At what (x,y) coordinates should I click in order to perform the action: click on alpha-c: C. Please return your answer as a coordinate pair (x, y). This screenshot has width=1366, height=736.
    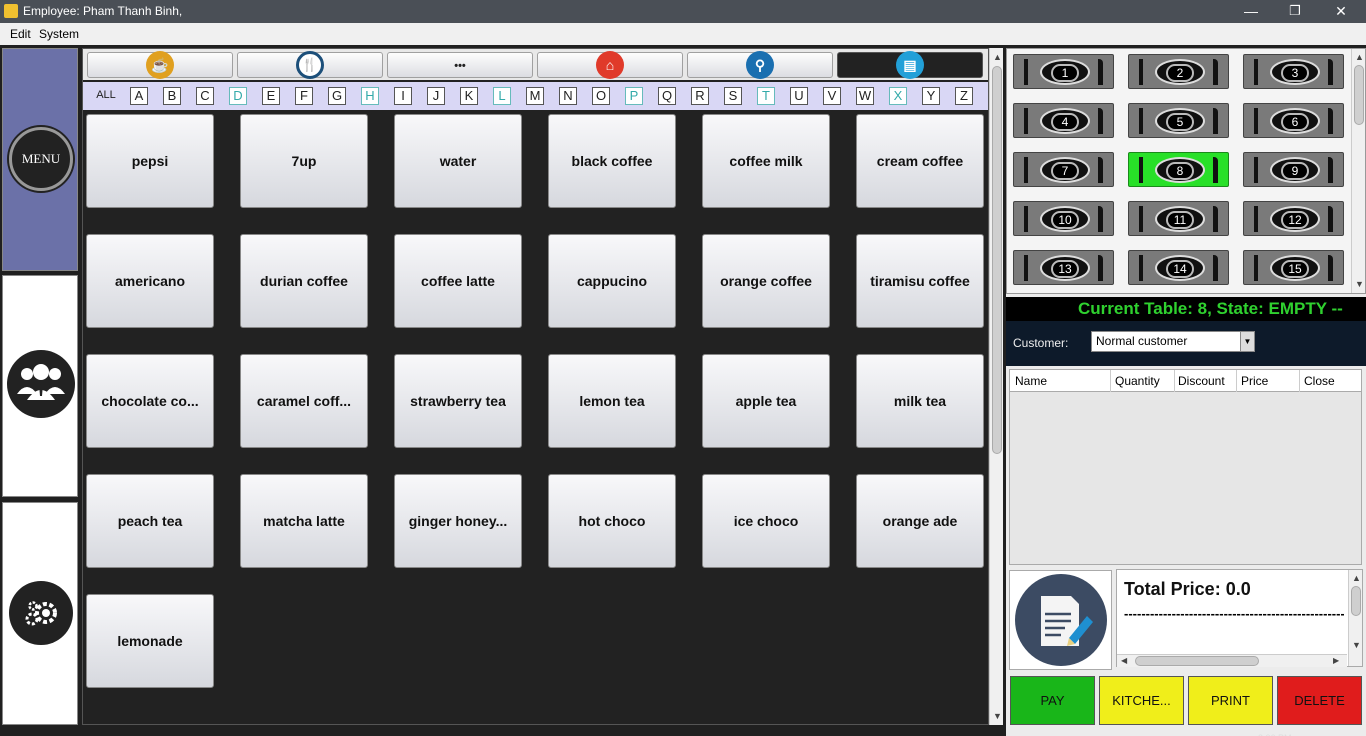
    Looking at the image, I should click on (205, 96).